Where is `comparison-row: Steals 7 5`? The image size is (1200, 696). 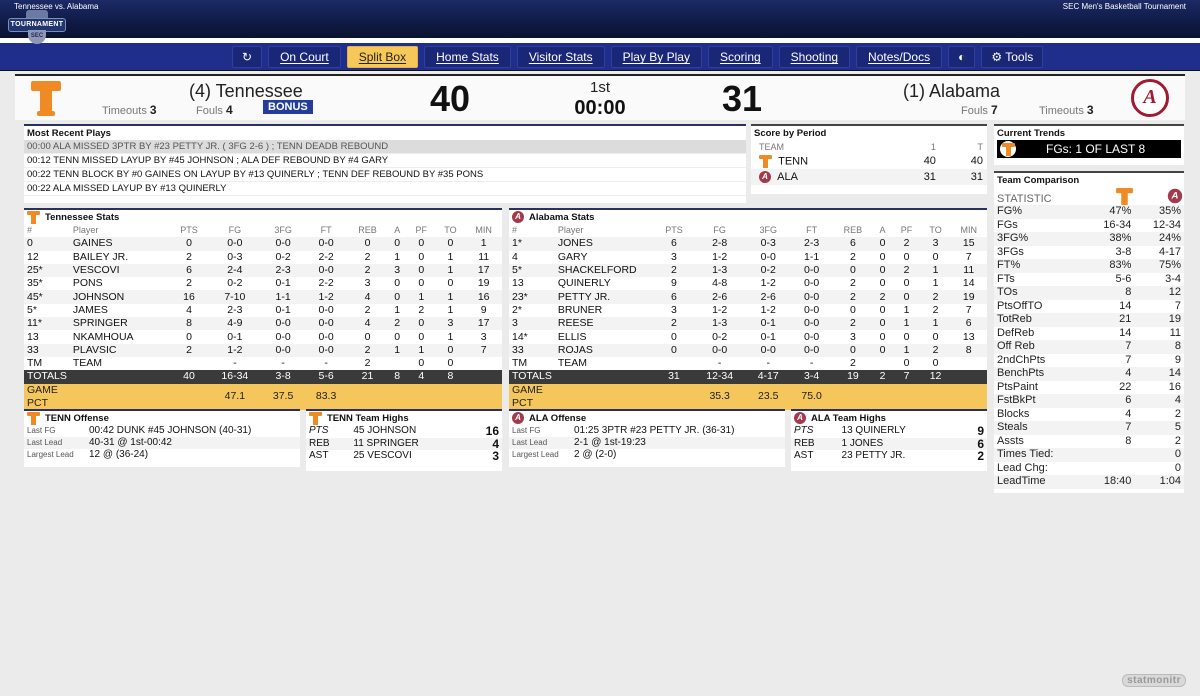
comparison-row: Steals 7 5 is located at coordinates (1089, 428).